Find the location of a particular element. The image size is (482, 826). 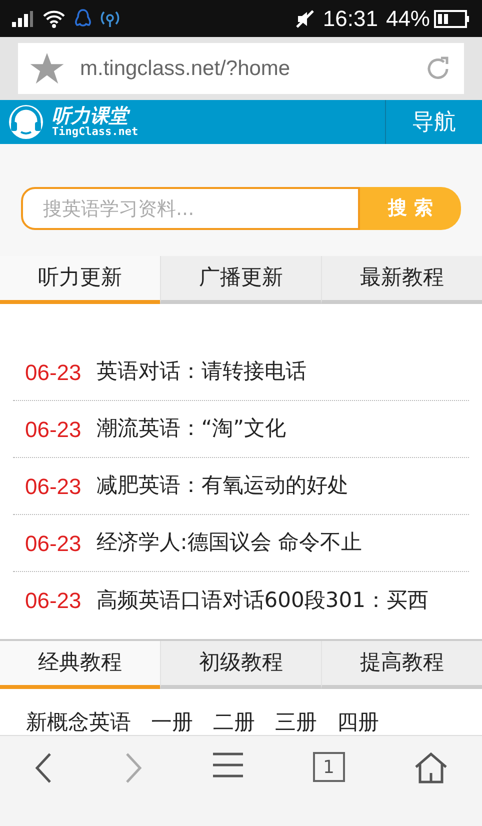

url-text: m.tingclass.net/?home is located at coordinates (186, 69).